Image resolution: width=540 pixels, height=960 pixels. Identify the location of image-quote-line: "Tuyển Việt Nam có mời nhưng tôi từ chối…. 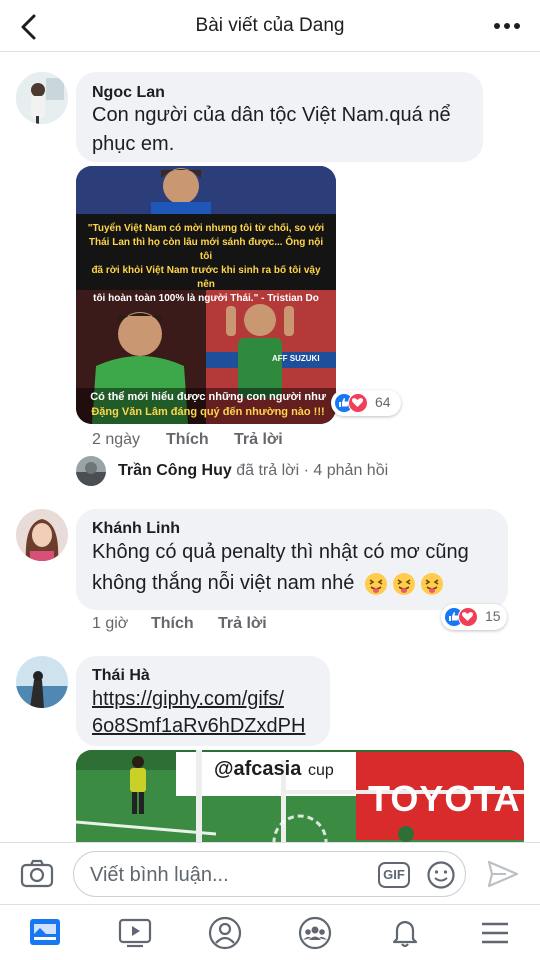
(206, 228).